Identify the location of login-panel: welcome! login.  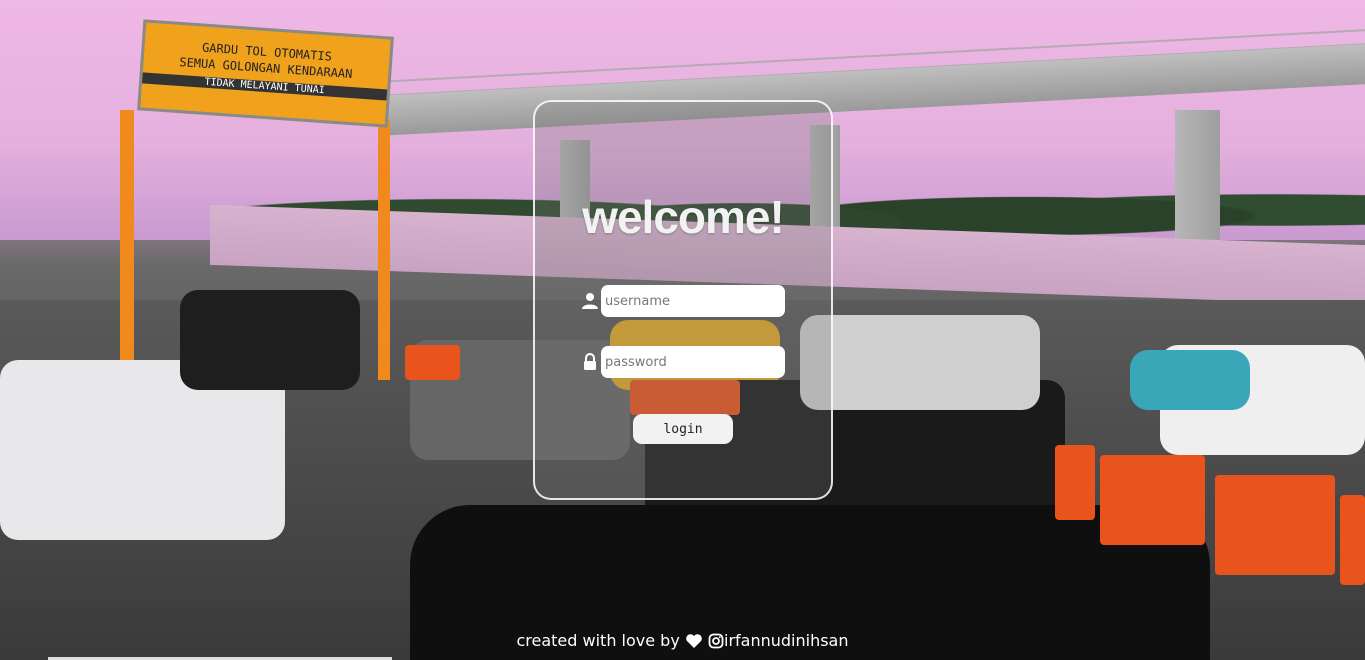
(683, 300).